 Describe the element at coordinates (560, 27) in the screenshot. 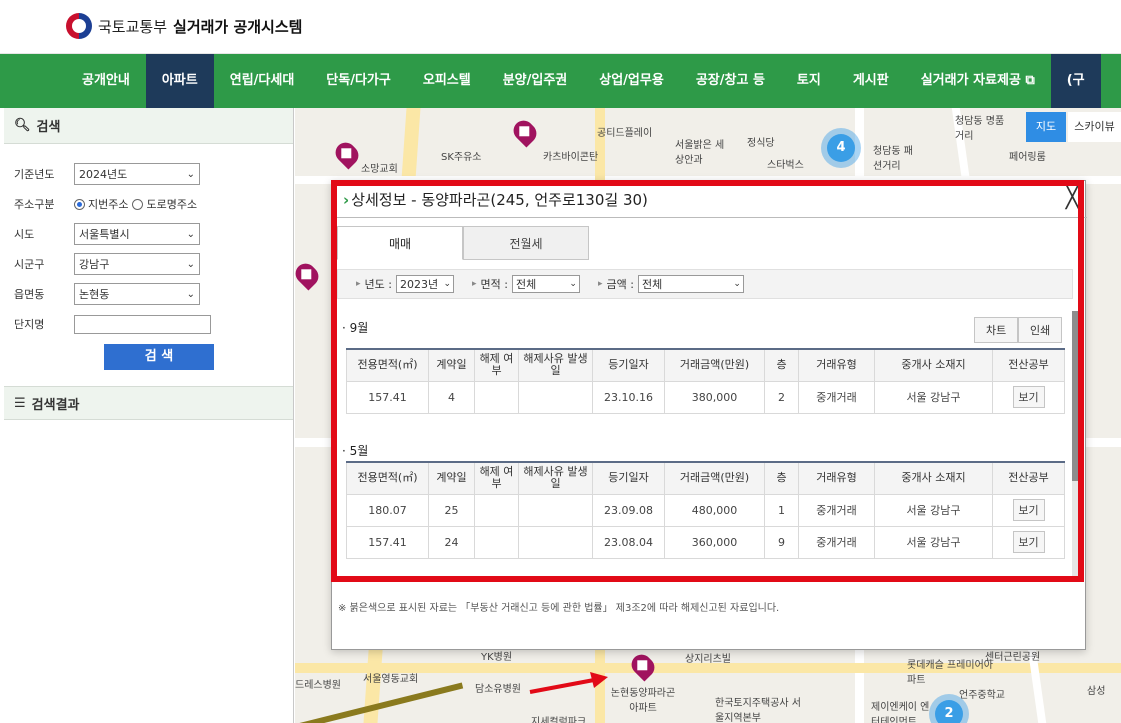

I see `site-header: 국토교통부 실거래가 공개시스템` at that location.